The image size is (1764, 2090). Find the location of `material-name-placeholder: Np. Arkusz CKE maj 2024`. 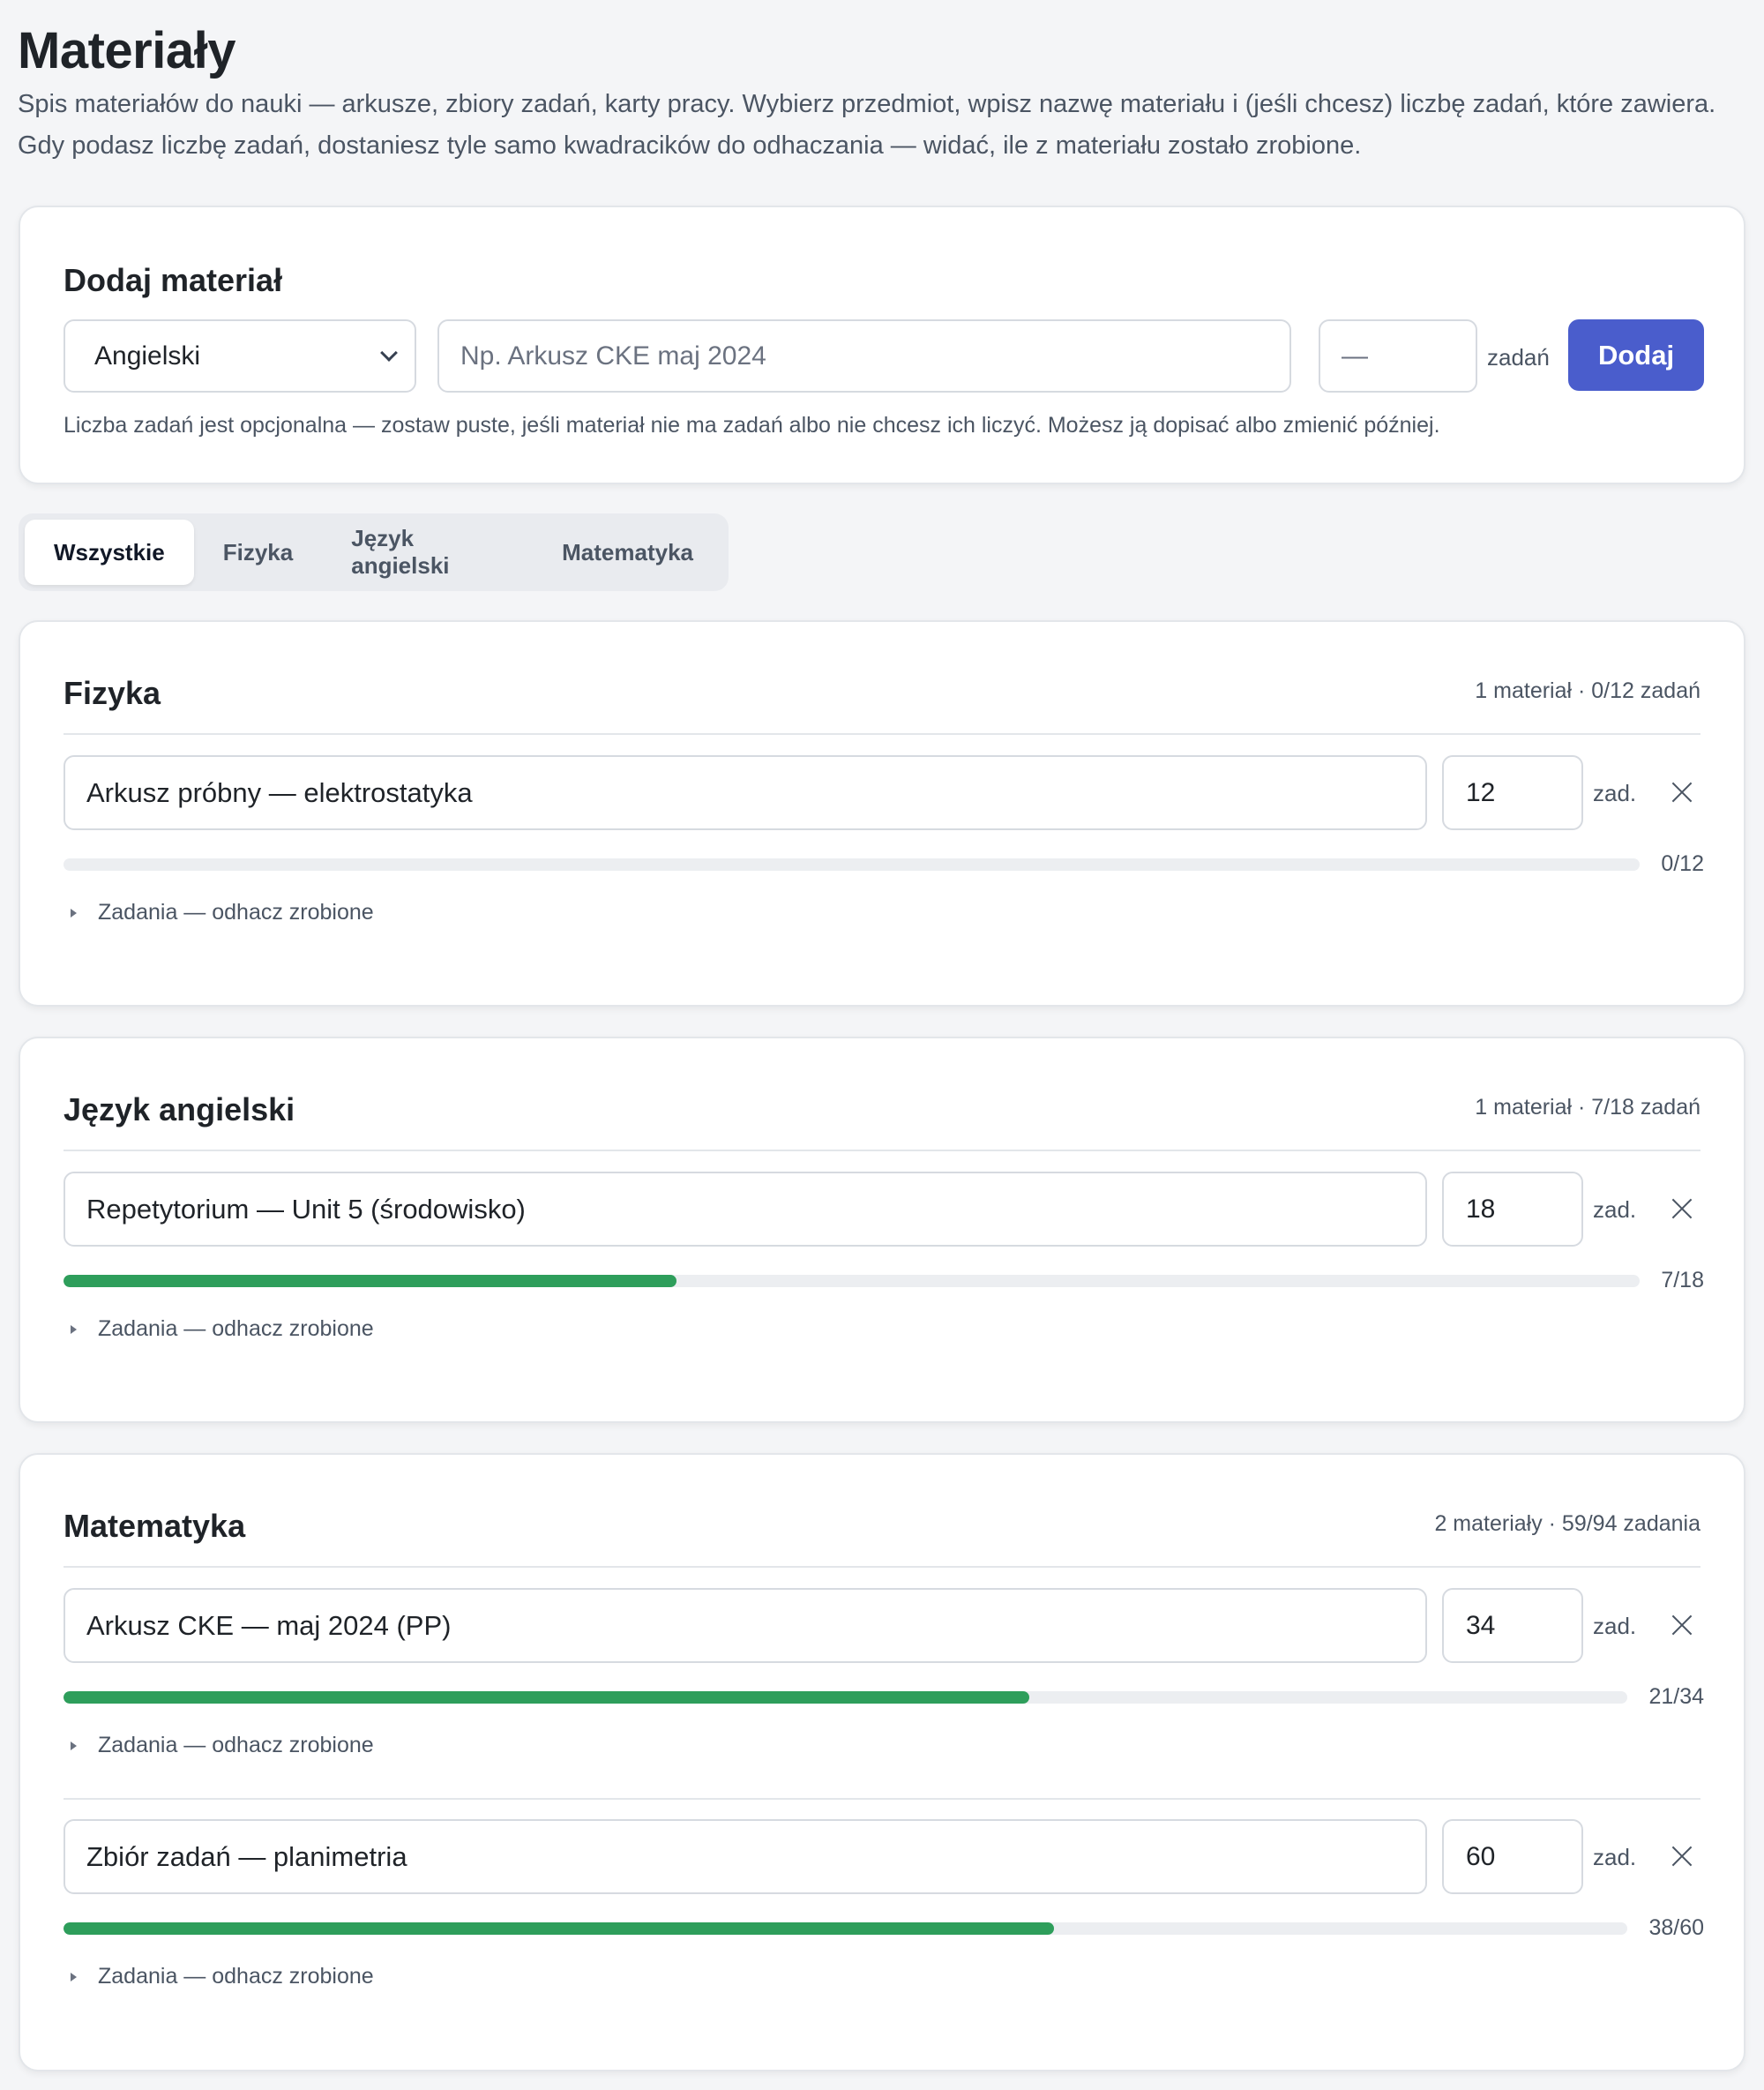

material-name-placeholder: Np. Arkusz CKE maj 2024 is located at coordinates (613, 356).